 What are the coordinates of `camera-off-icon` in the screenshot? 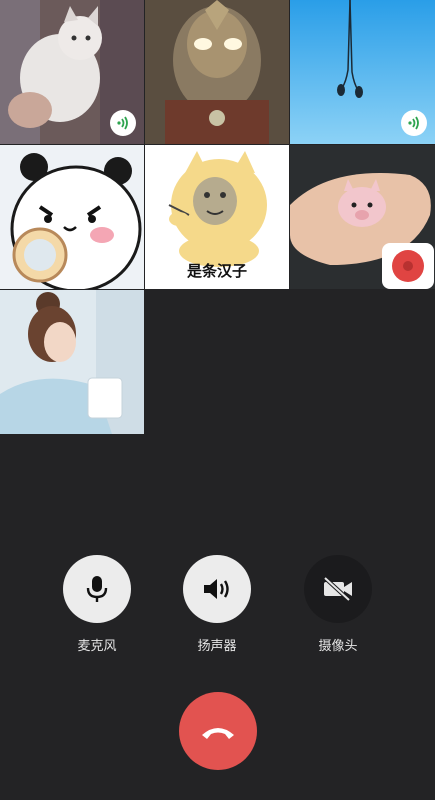 It's located at (337, 589).